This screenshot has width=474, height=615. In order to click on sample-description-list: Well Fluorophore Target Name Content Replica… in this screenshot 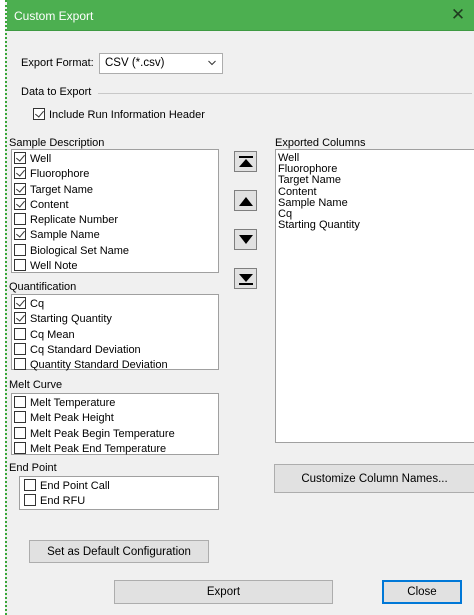, I will do `click(115, 211)`.